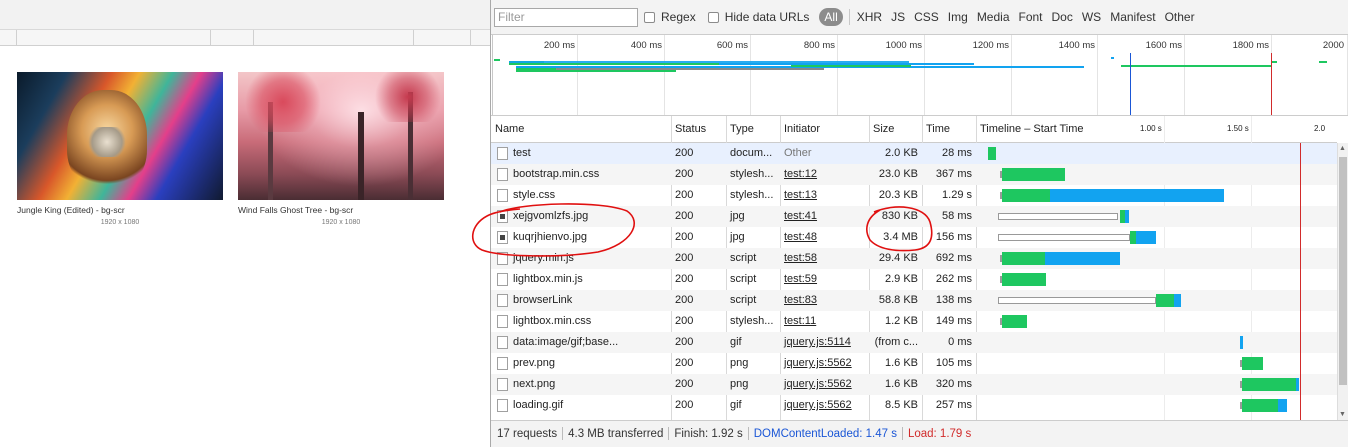 The image size is (1348, 447). I want to click on table-row: xejgvomlzfs.jpg 200 jpg test:41 830 KB 58 ms, so click(914, 216).